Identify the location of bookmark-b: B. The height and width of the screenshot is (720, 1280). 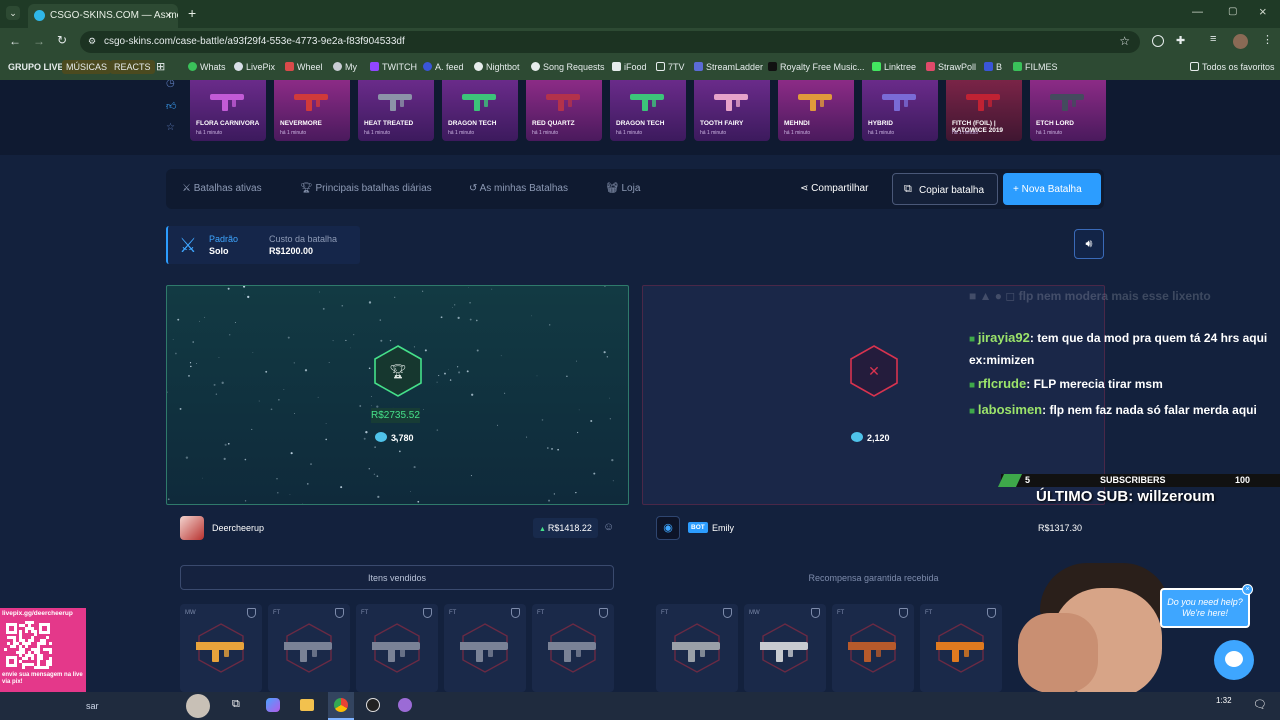
(993, 67).